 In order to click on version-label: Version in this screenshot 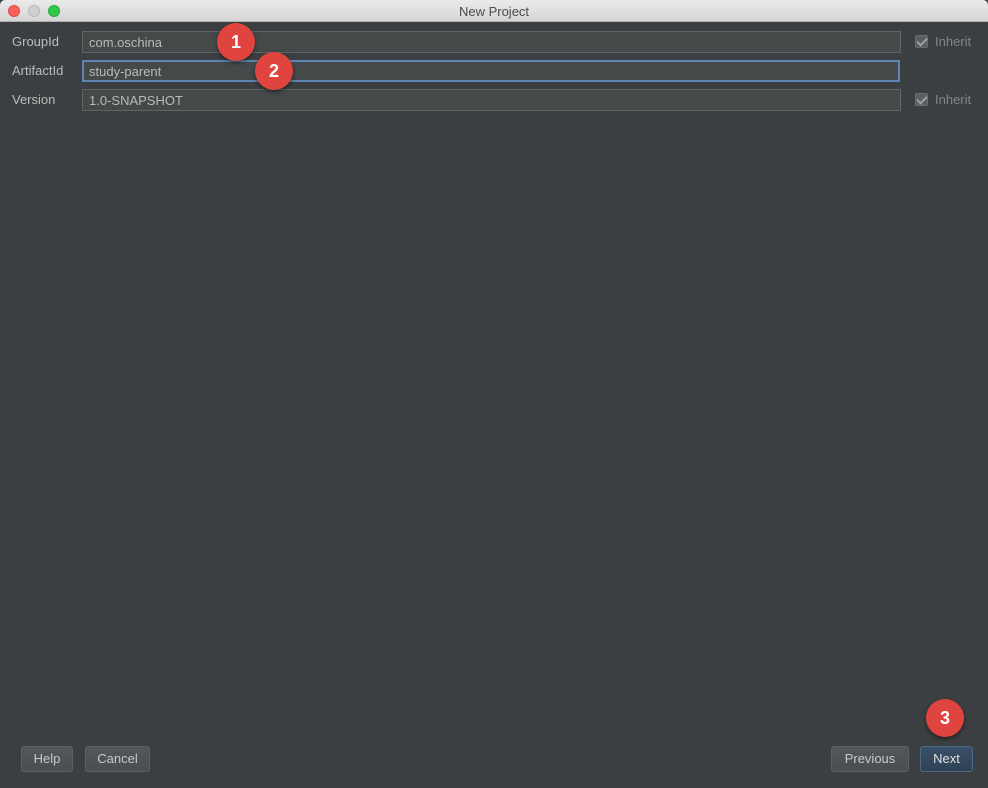, I will do `click(34, 99)`.